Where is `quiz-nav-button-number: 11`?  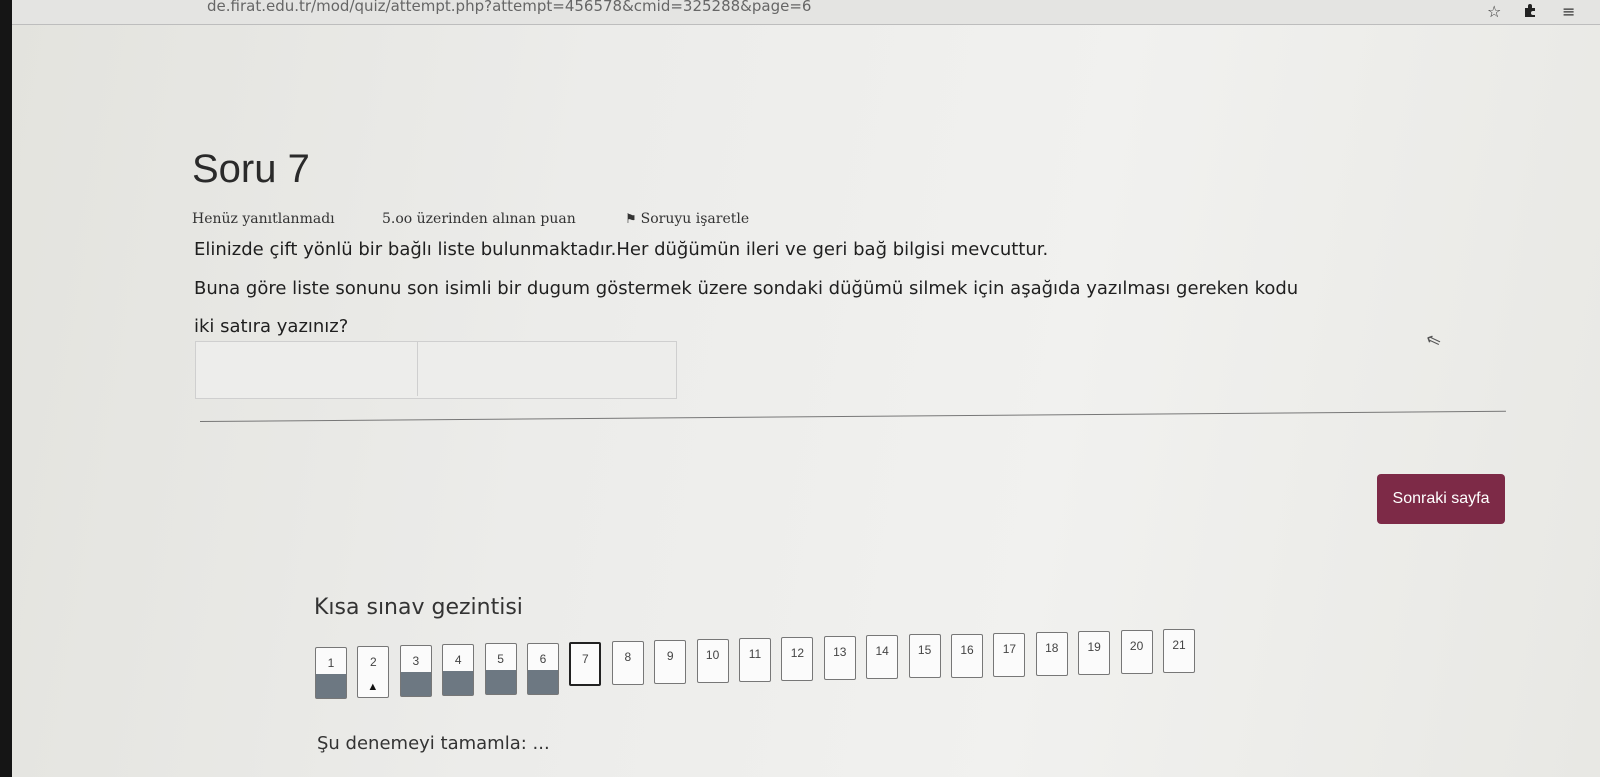
quiz-nav-button-number: 11 is located at coordinates (755, 654).